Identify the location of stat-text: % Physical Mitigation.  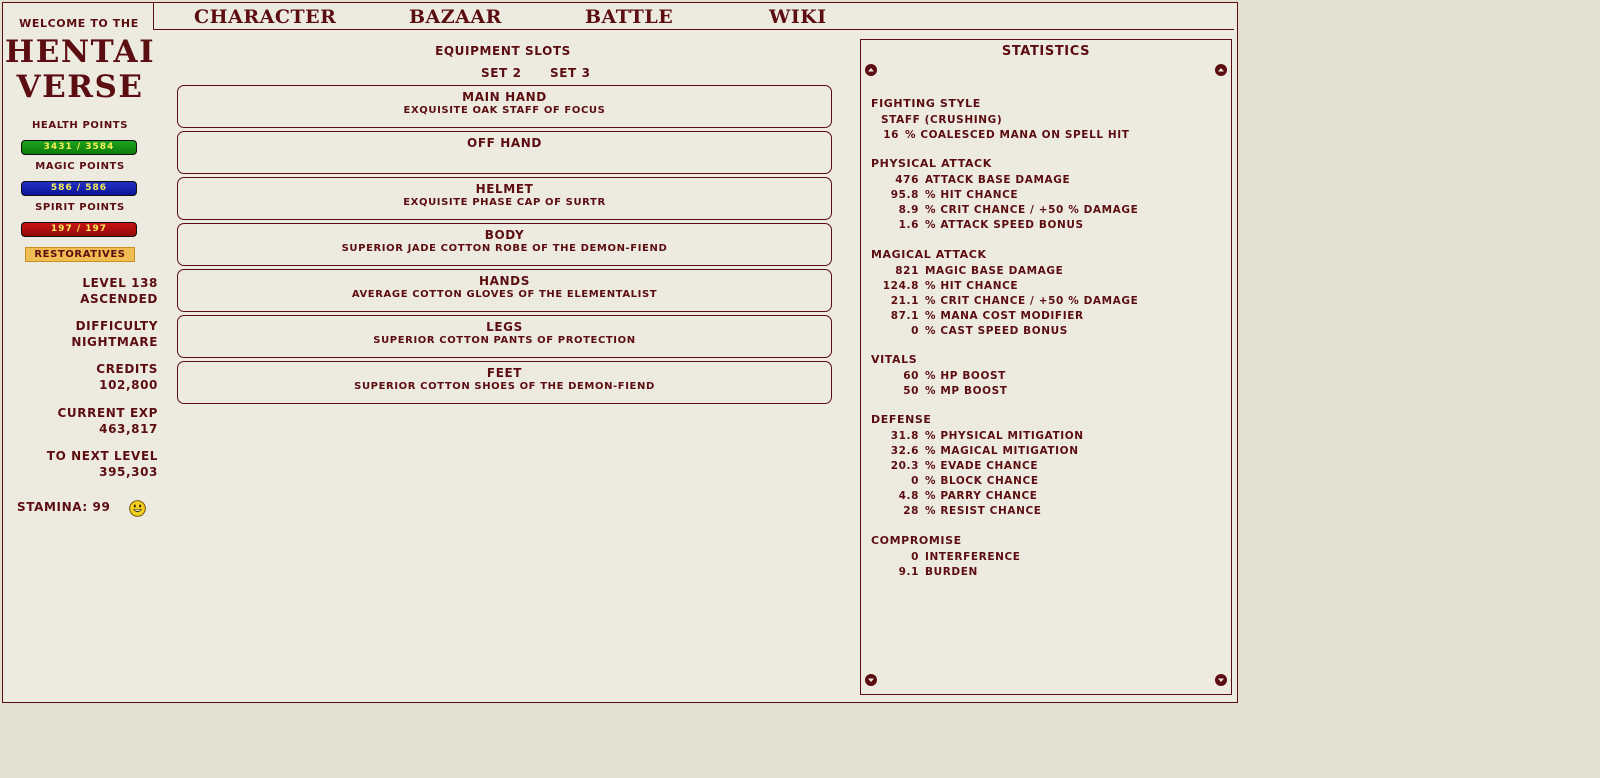
(1004, 436).